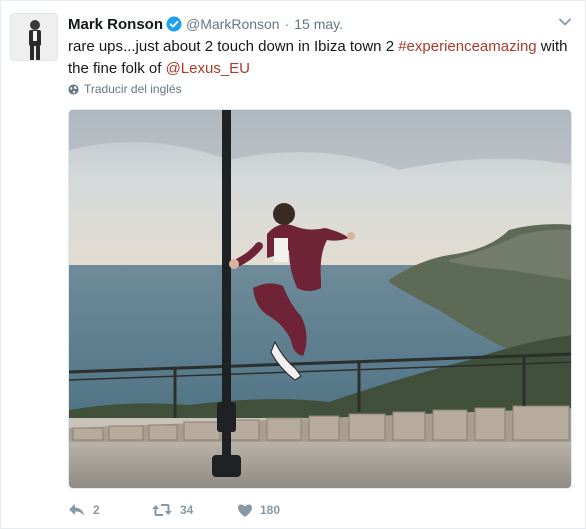 The width and height of the screenshot is (586, 529). I want to click on translate-label: Traducir del inglés, so click(133, 89).